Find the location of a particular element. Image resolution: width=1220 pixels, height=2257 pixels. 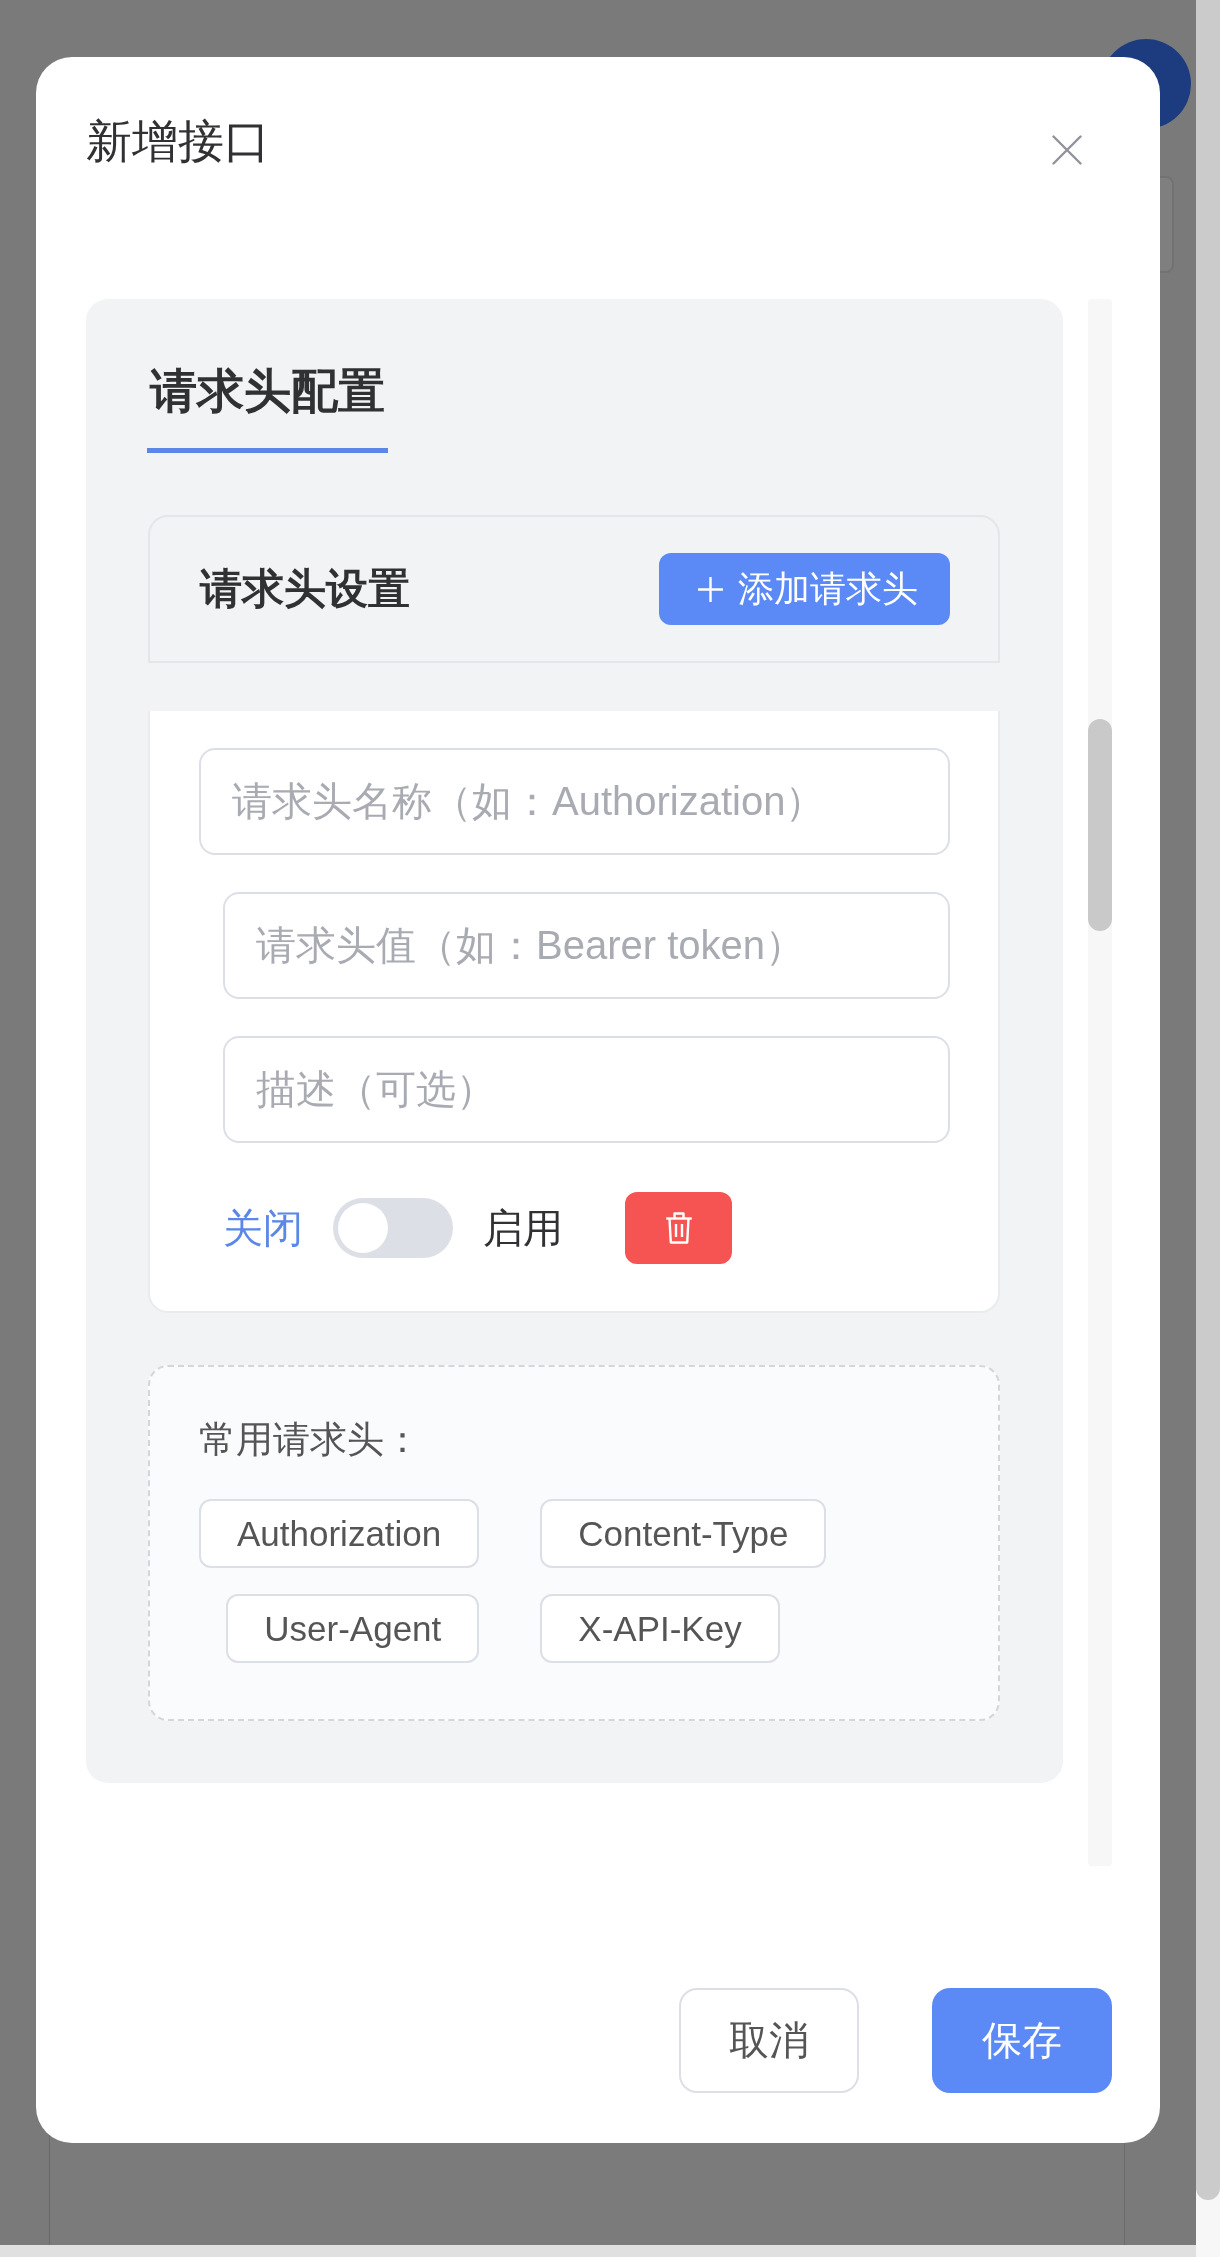

header-tag: User-Agent is located at coordinates (353, 1628).